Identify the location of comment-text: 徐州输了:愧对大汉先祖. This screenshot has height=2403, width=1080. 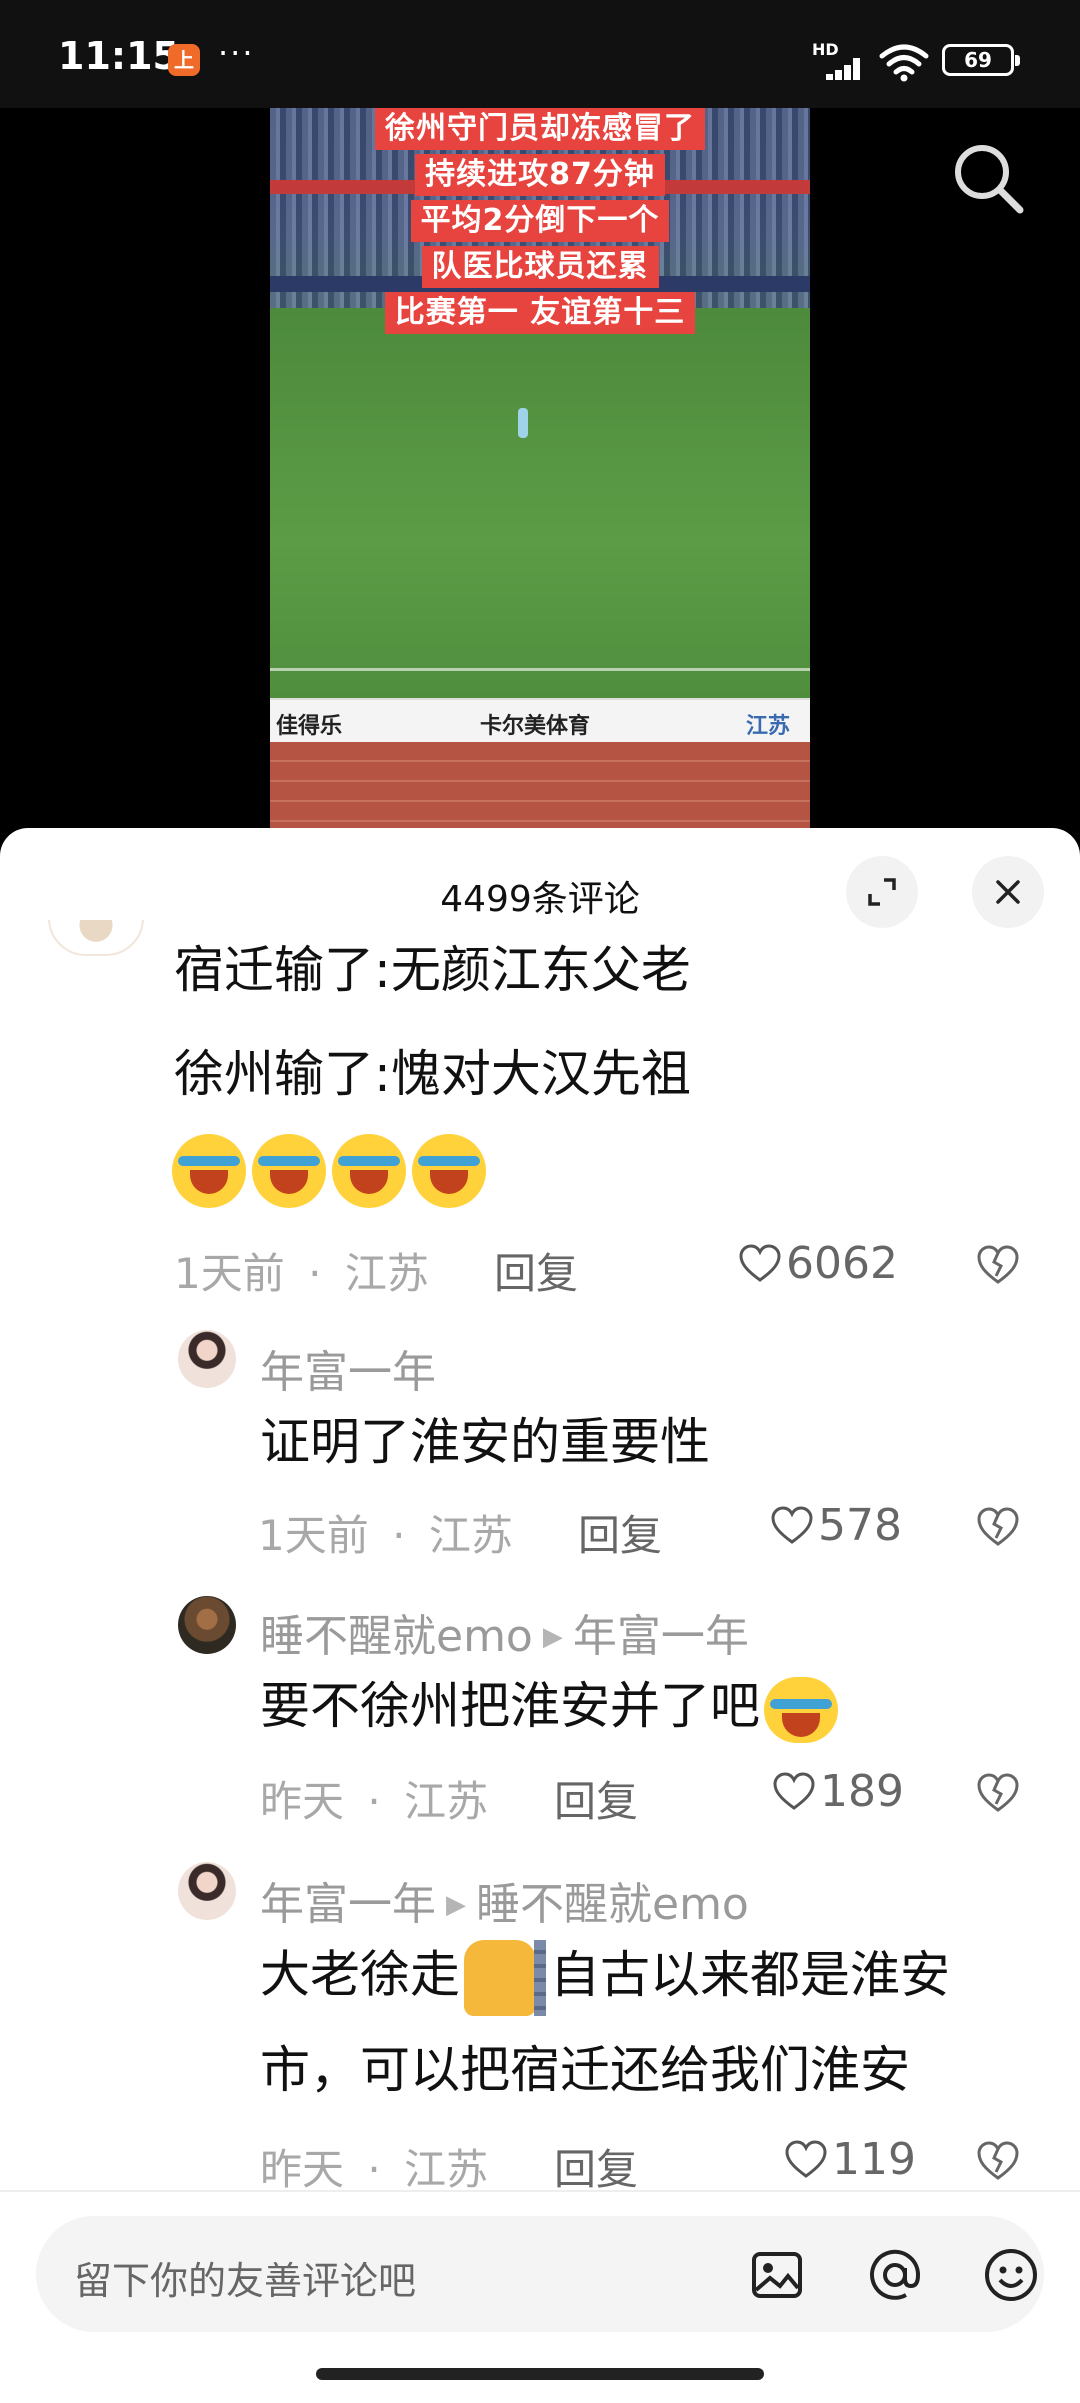
(432, 1074).